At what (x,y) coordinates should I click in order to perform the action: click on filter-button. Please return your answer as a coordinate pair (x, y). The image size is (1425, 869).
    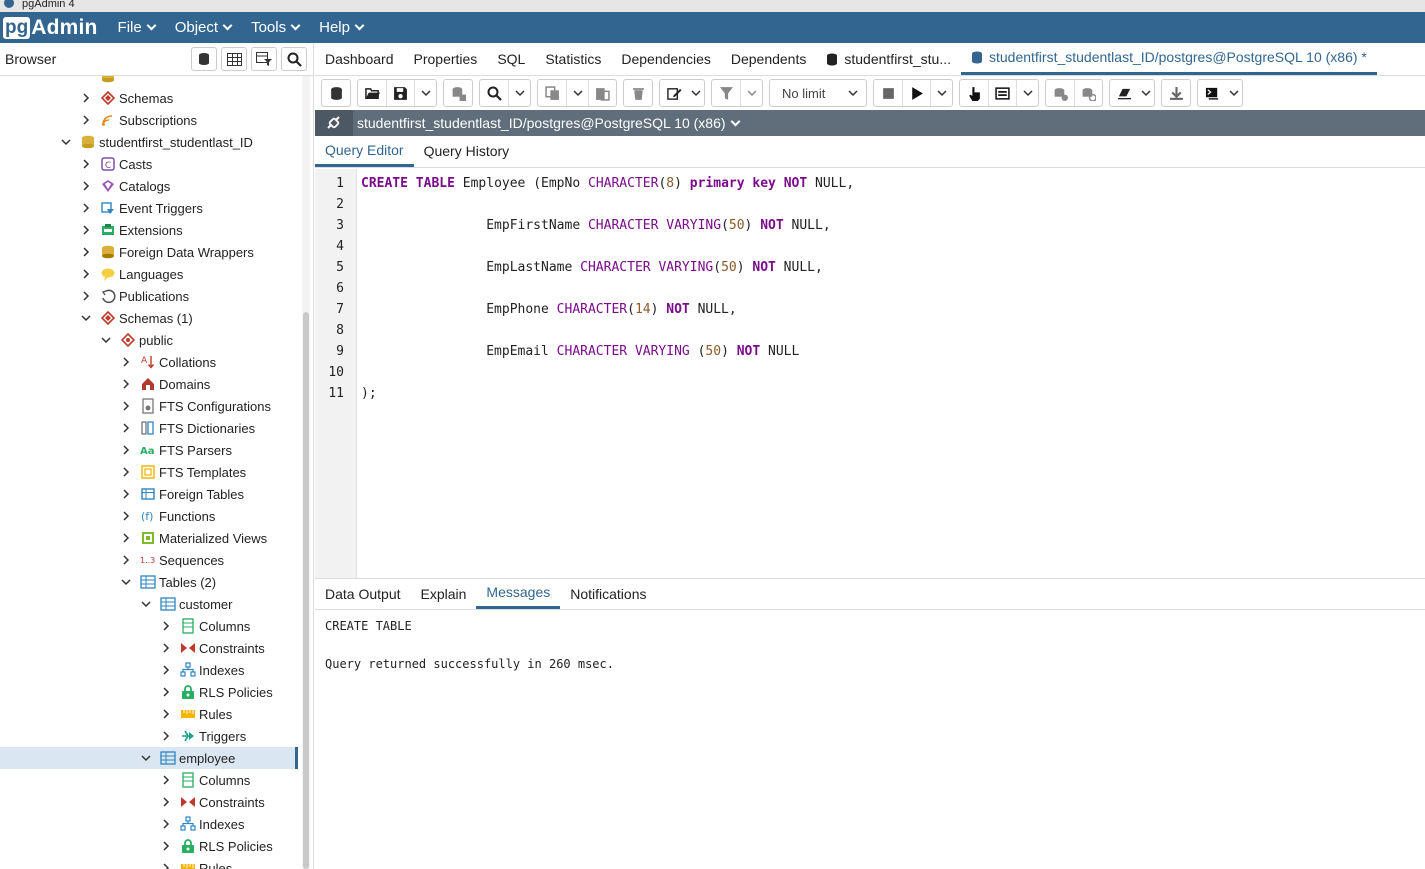
    Looking at the image, I should click on (726, 93).